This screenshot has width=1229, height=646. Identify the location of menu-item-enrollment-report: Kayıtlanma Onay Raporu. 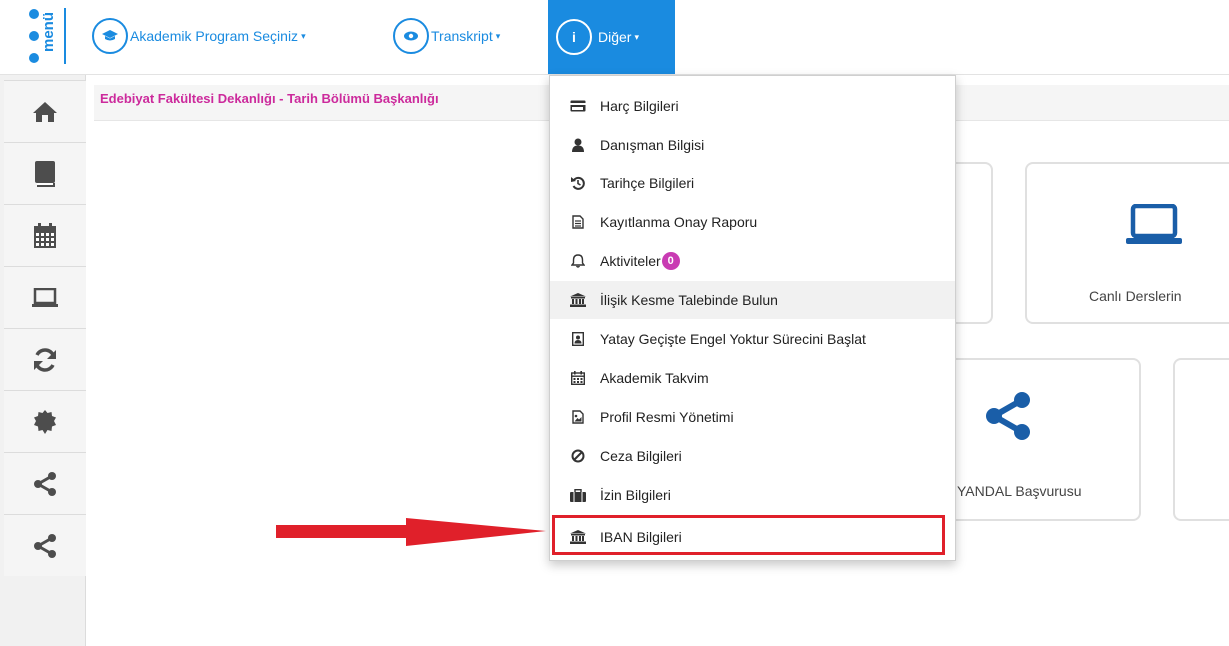
(752, 222).